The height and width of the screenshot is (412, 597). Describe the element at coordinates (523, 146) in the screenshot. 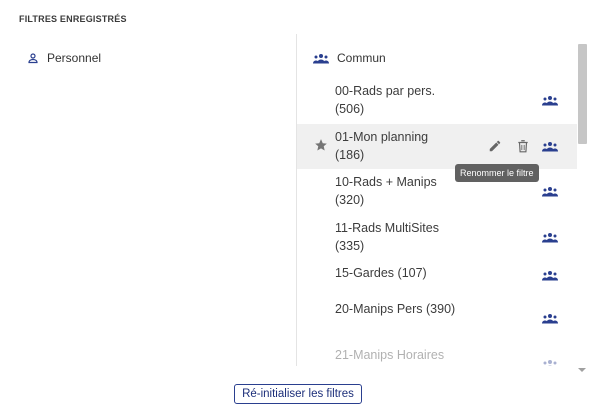

I see `trash-icon` at that location.